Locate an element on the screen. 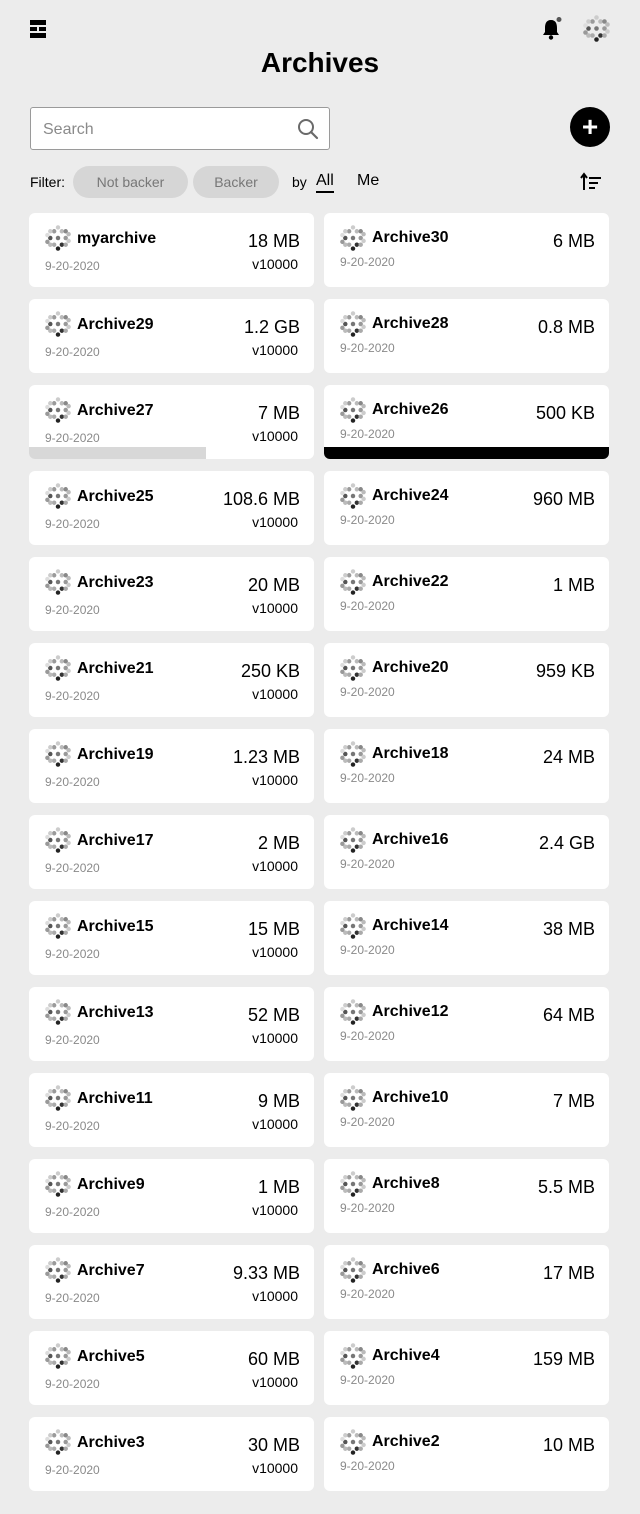 This screenshot has height=1514, width=640. archive-name: Archive8 is located at coordinates (406, 1183).